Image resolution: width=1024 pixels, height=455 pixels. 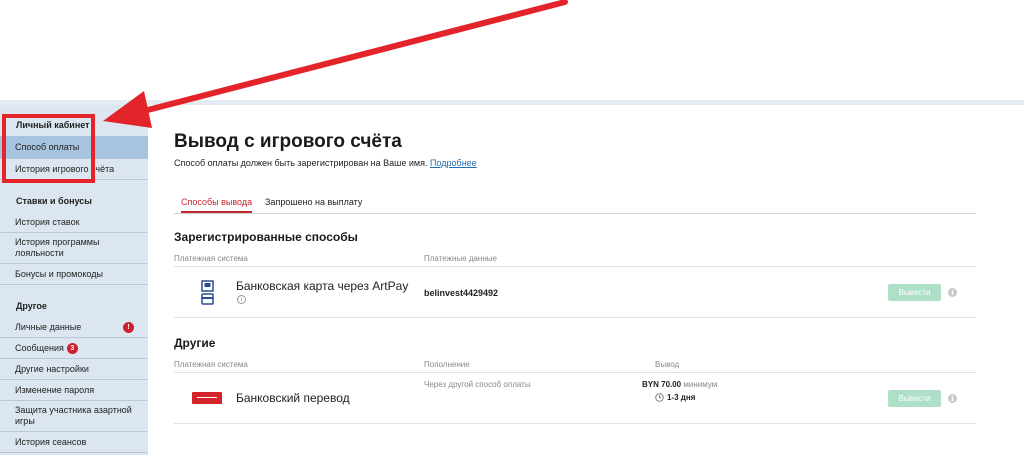 I want to click on sidebar-item-label: Другие настройки, so click(x=52, y=369).